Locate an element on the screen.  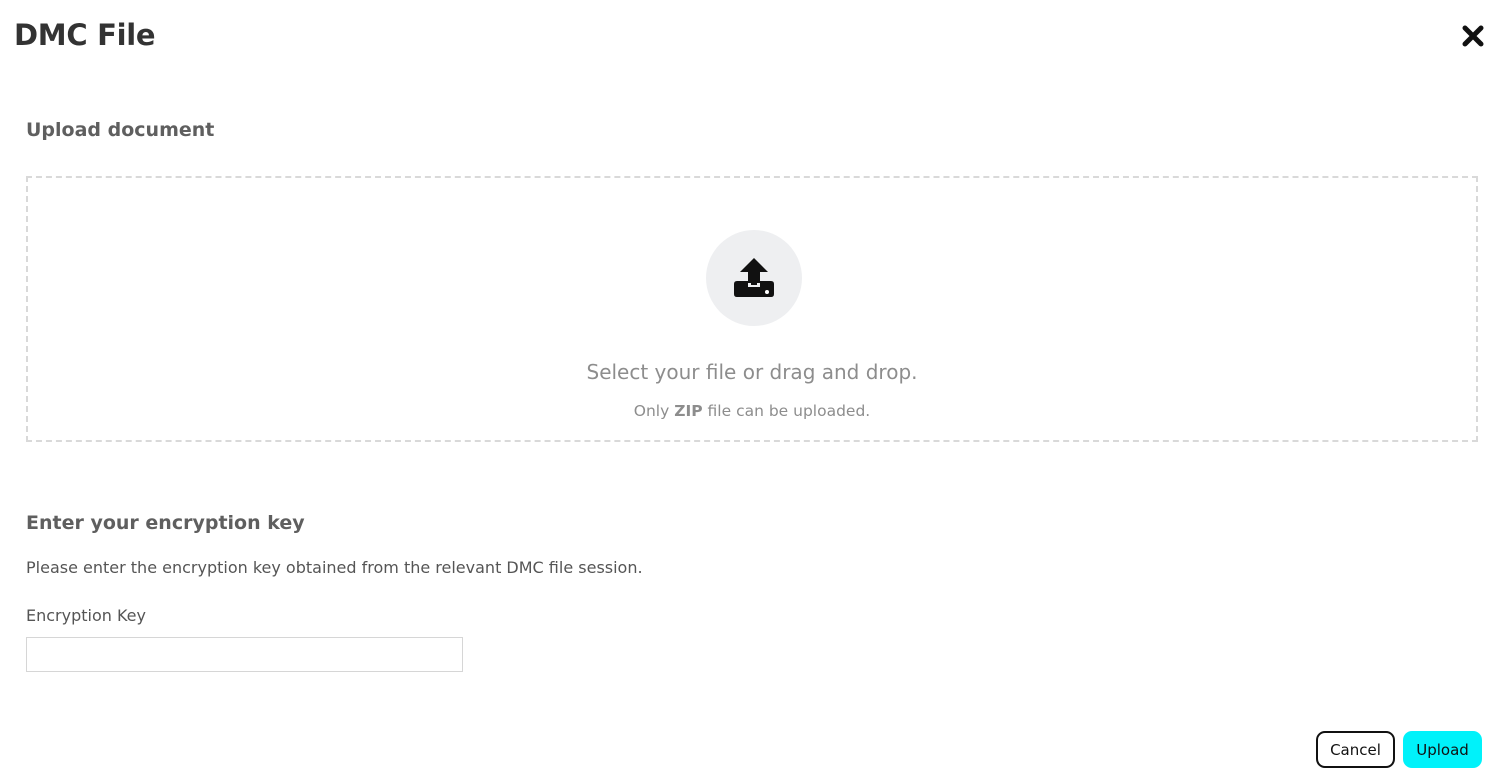
encryption-key-label: Encryption Key is located at coordinates (86, 615).